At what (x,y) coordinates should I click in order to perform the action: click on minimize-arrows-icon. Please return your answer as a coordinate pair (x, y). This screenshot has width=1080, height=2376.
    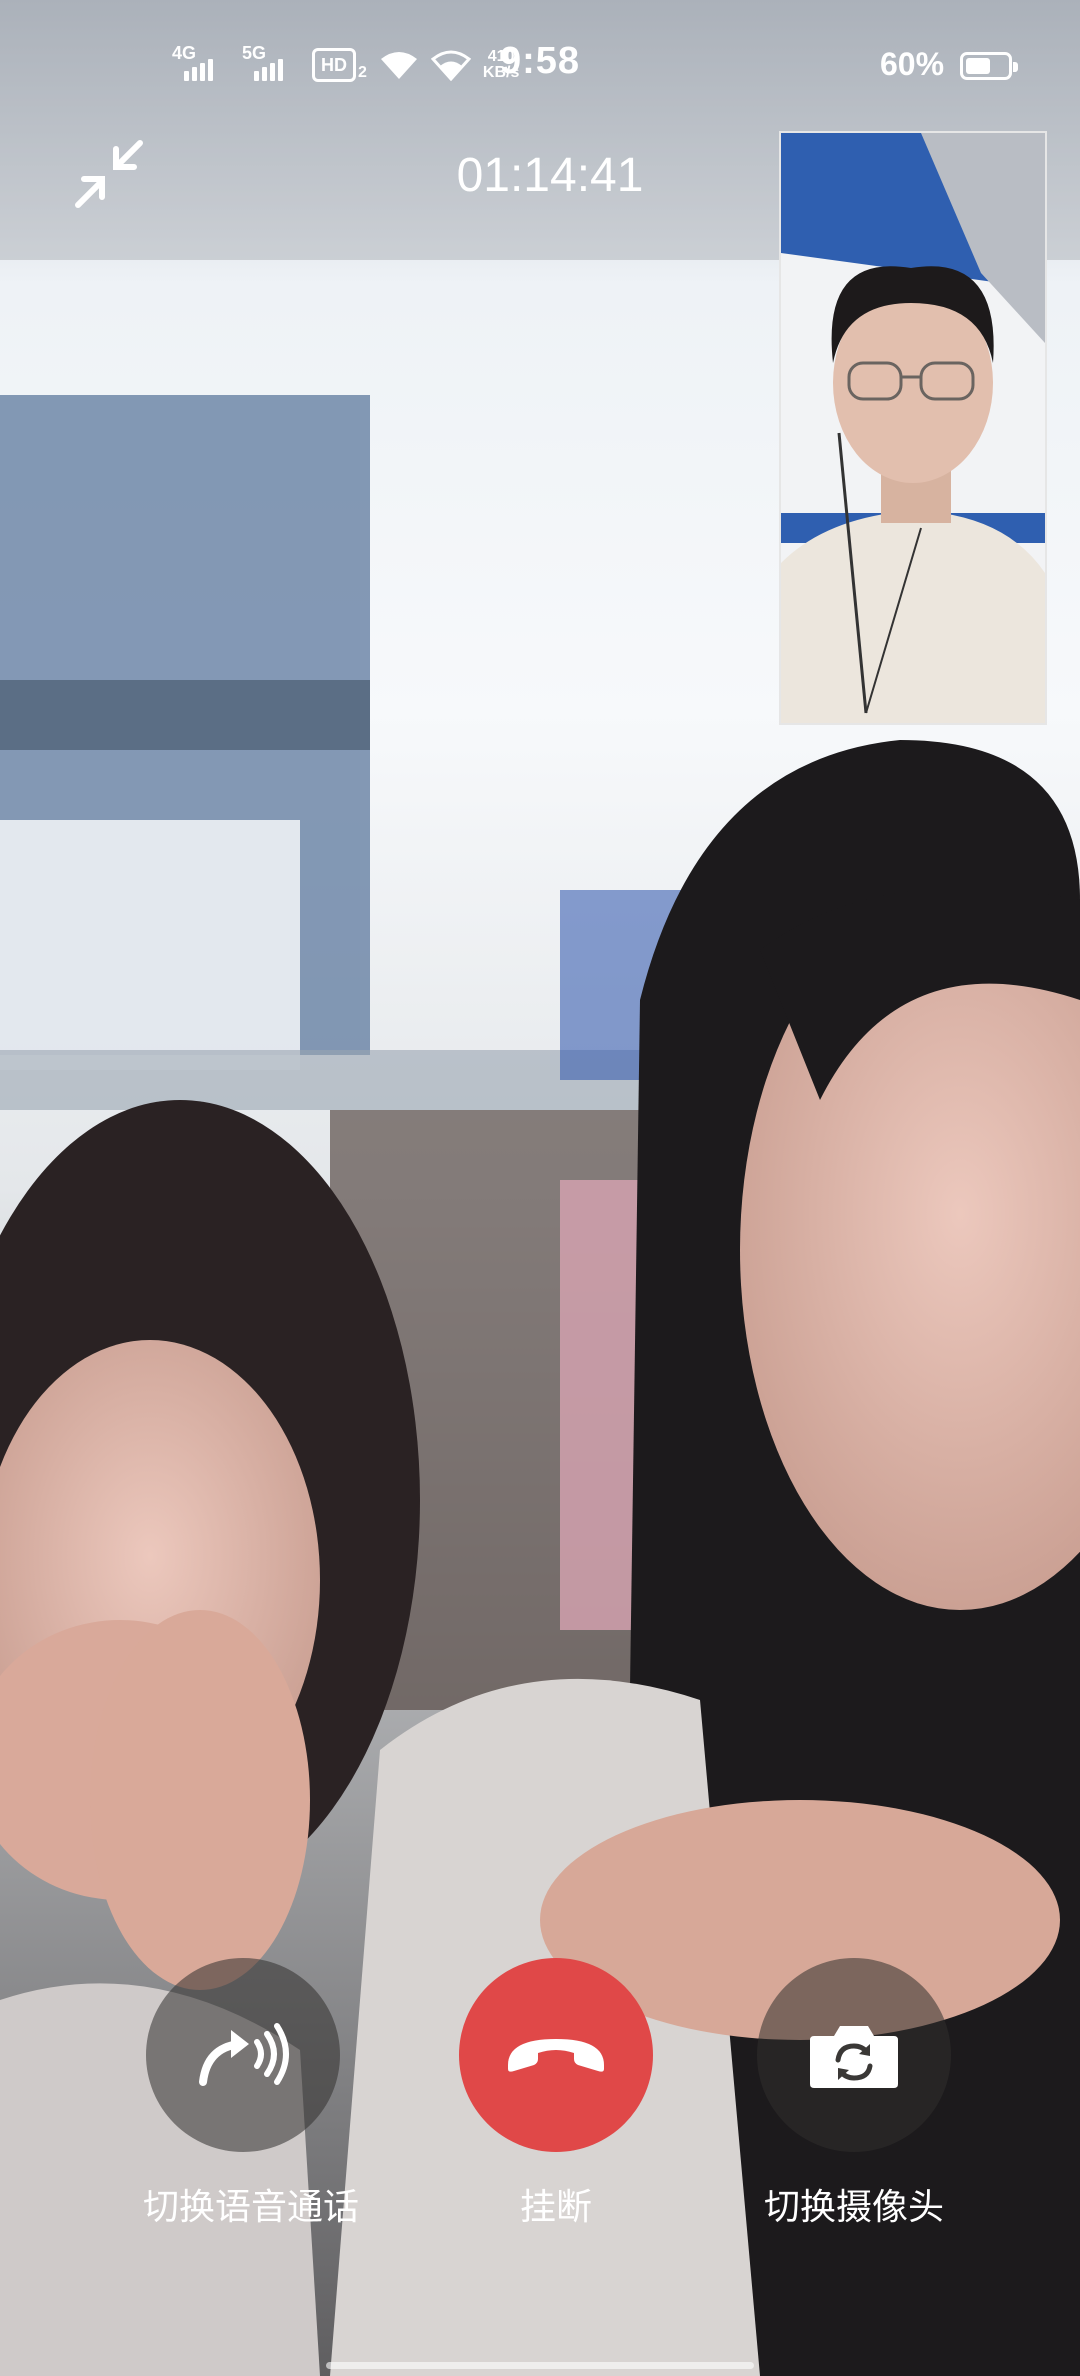
    Looking at the image, I should click on (109, 174).